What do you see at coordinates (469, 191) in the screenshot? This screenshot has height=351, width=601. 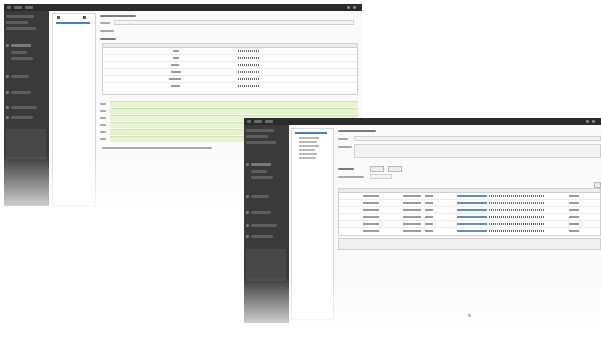 I see `table-header` at bounding box center [469, 191].